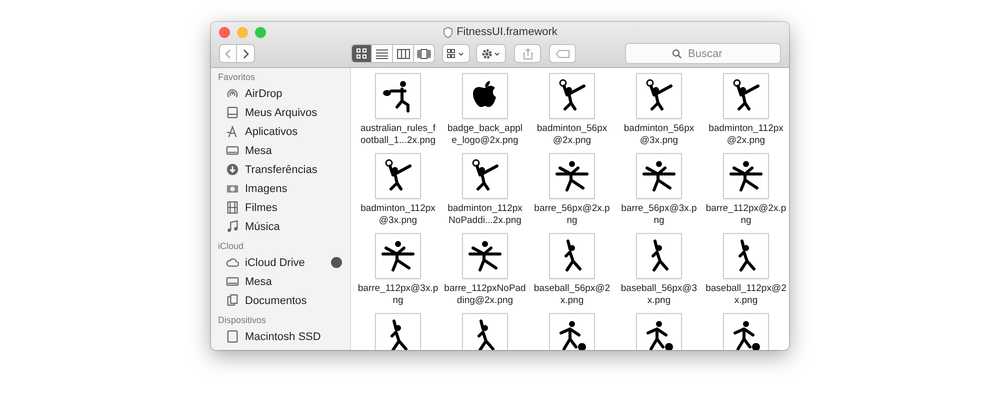 The height and width of the screenshot is (410, 1000). Describe the element at coordinates (283, 336) in the screenshot. I see `sidebar-item: Macintosh SSD` at that location.